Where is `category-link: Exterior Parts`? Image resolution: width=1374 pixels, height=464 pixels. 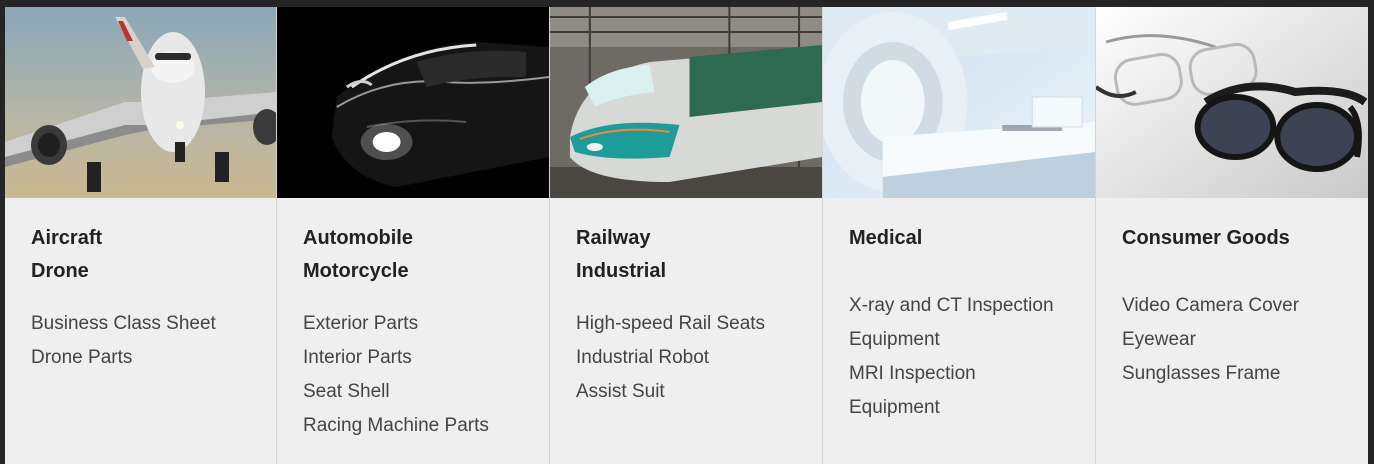
category-link: Exterior Parts is located at coordinates (426, 324).